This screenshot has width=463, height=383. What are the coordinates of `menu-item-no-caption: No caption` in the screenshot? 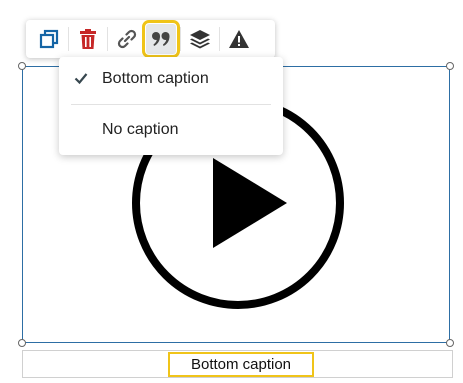 It's located at (171, 130).